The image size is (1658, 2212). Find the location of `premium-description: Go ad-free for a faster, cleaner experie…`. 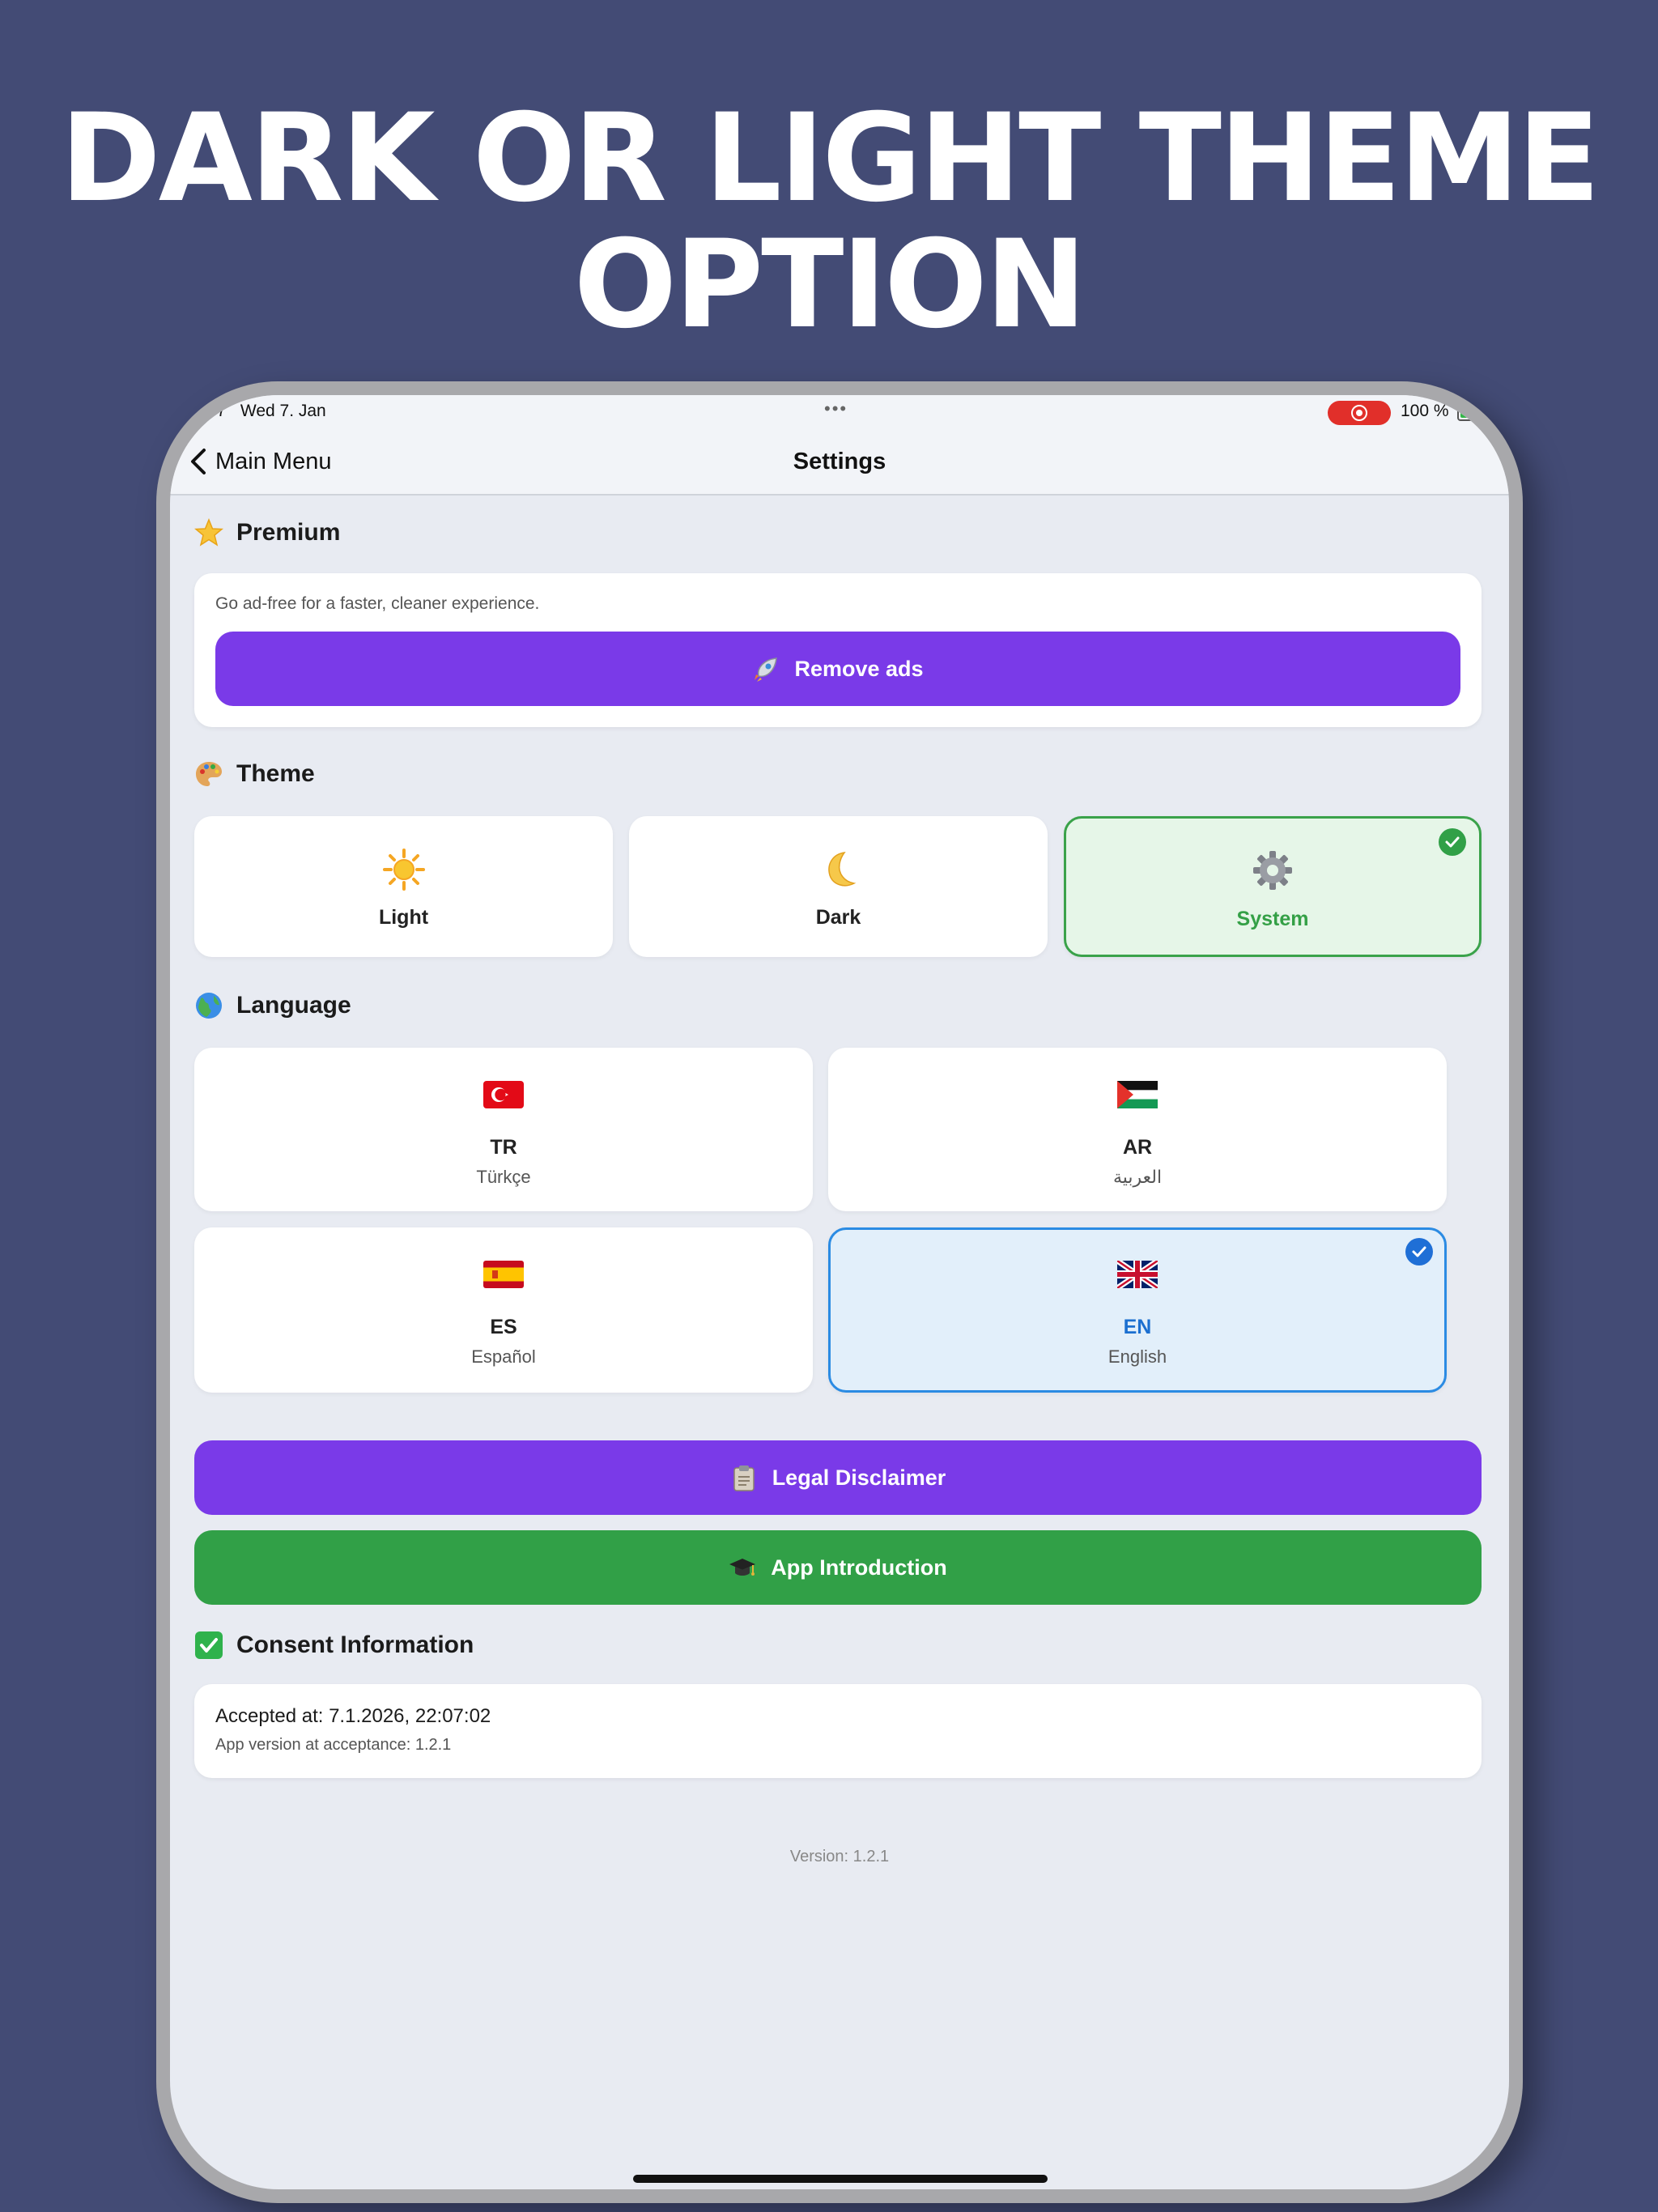

premium-description: Go ad-free for a faster, cleaner experie… is located at coordinates (377, 603).